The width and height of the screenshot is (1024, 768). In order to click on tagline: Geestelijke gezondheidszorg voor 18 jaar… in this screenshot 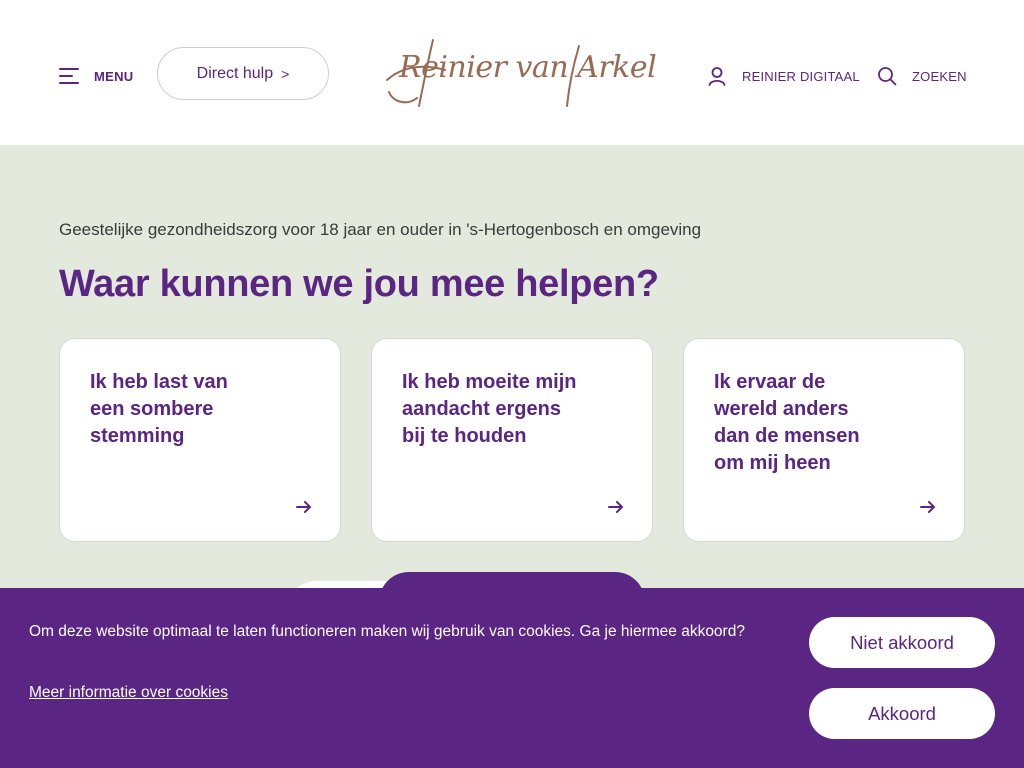, I will do `click(380, 229)`.